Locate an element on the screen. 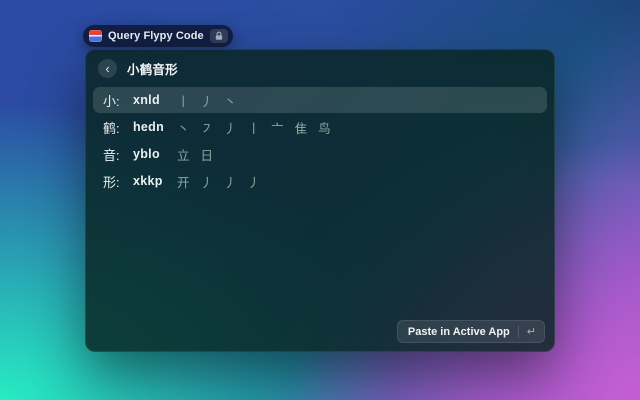 This screenshot has height=400, width=640. enter-key-icon: ↵ is located at coordinates (531, 331).